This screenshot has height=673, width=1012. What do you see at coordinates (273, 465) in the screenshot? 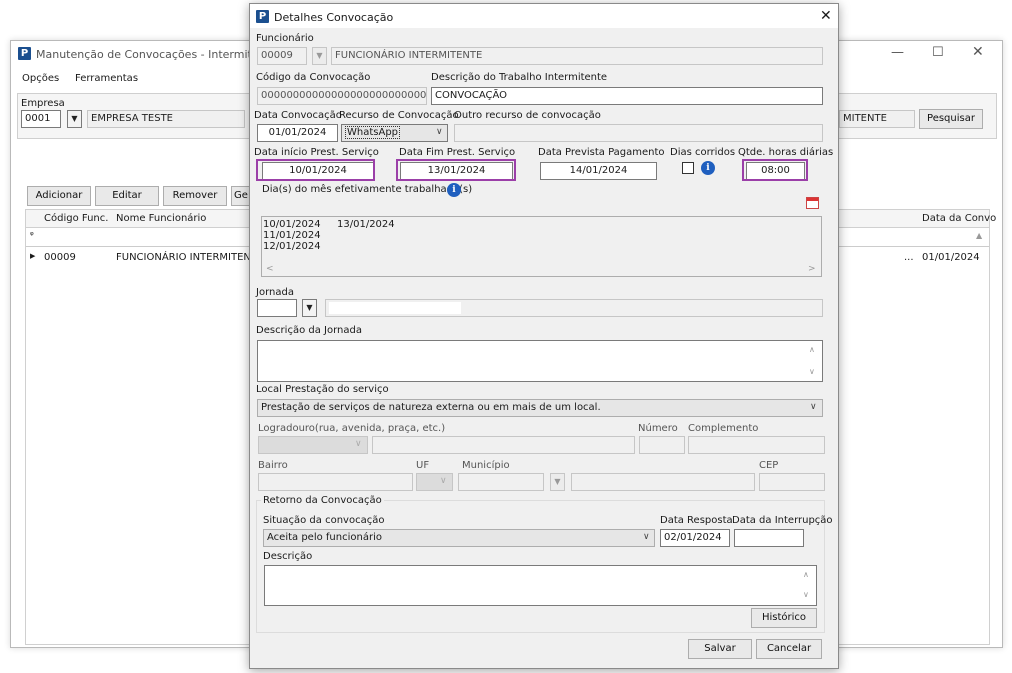
I see `bairro-label: Bairro` at bounding box center [273, 465].